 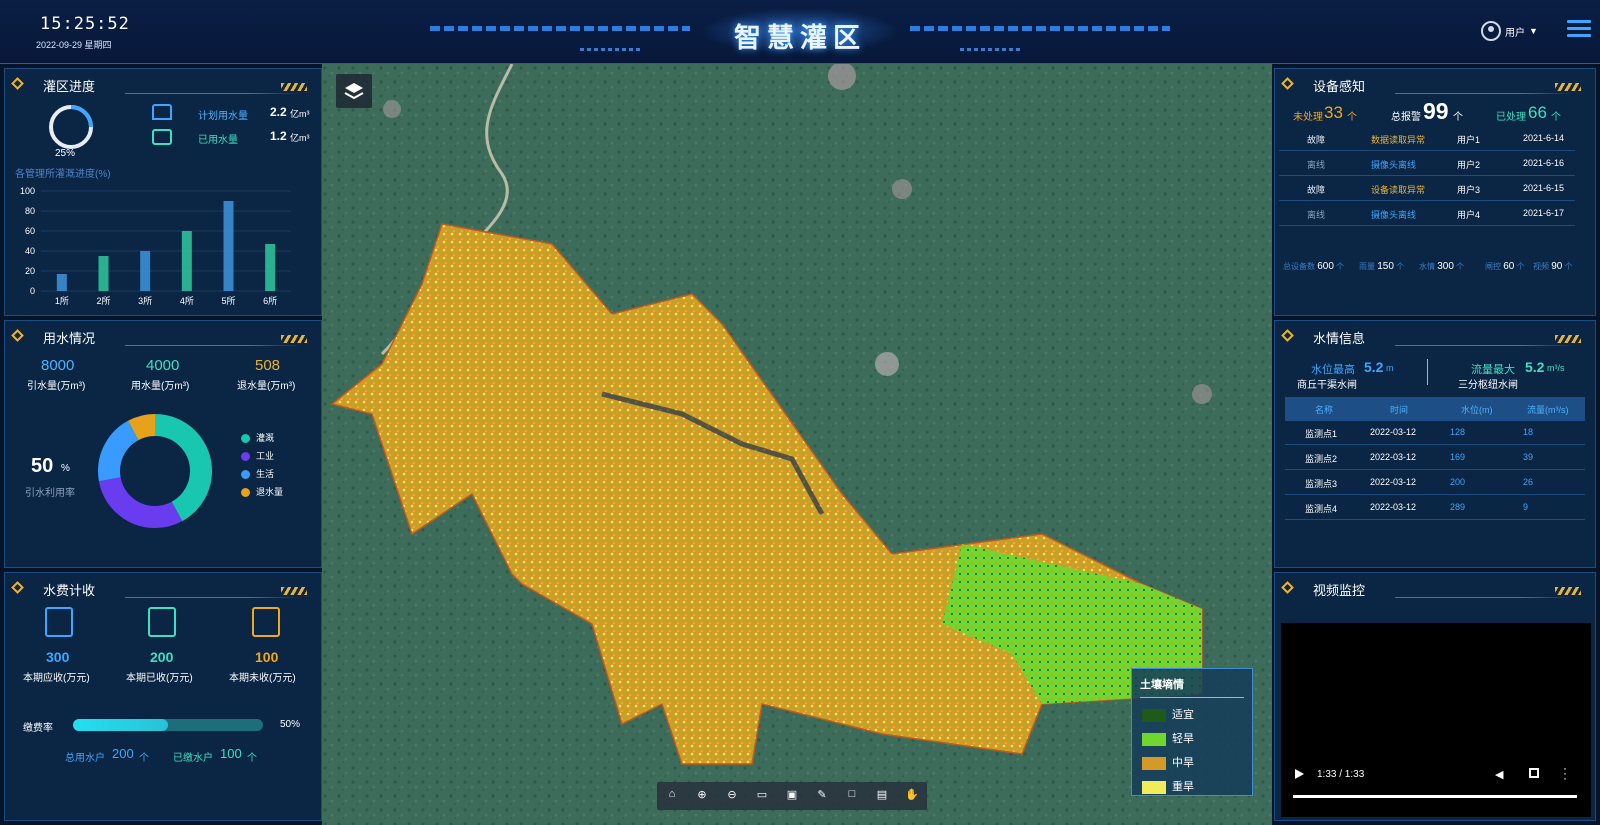 What do you see at coordinates (1579, 31) in the screenshot?
I see `menu-icon` at bounding box center [1579, 31].